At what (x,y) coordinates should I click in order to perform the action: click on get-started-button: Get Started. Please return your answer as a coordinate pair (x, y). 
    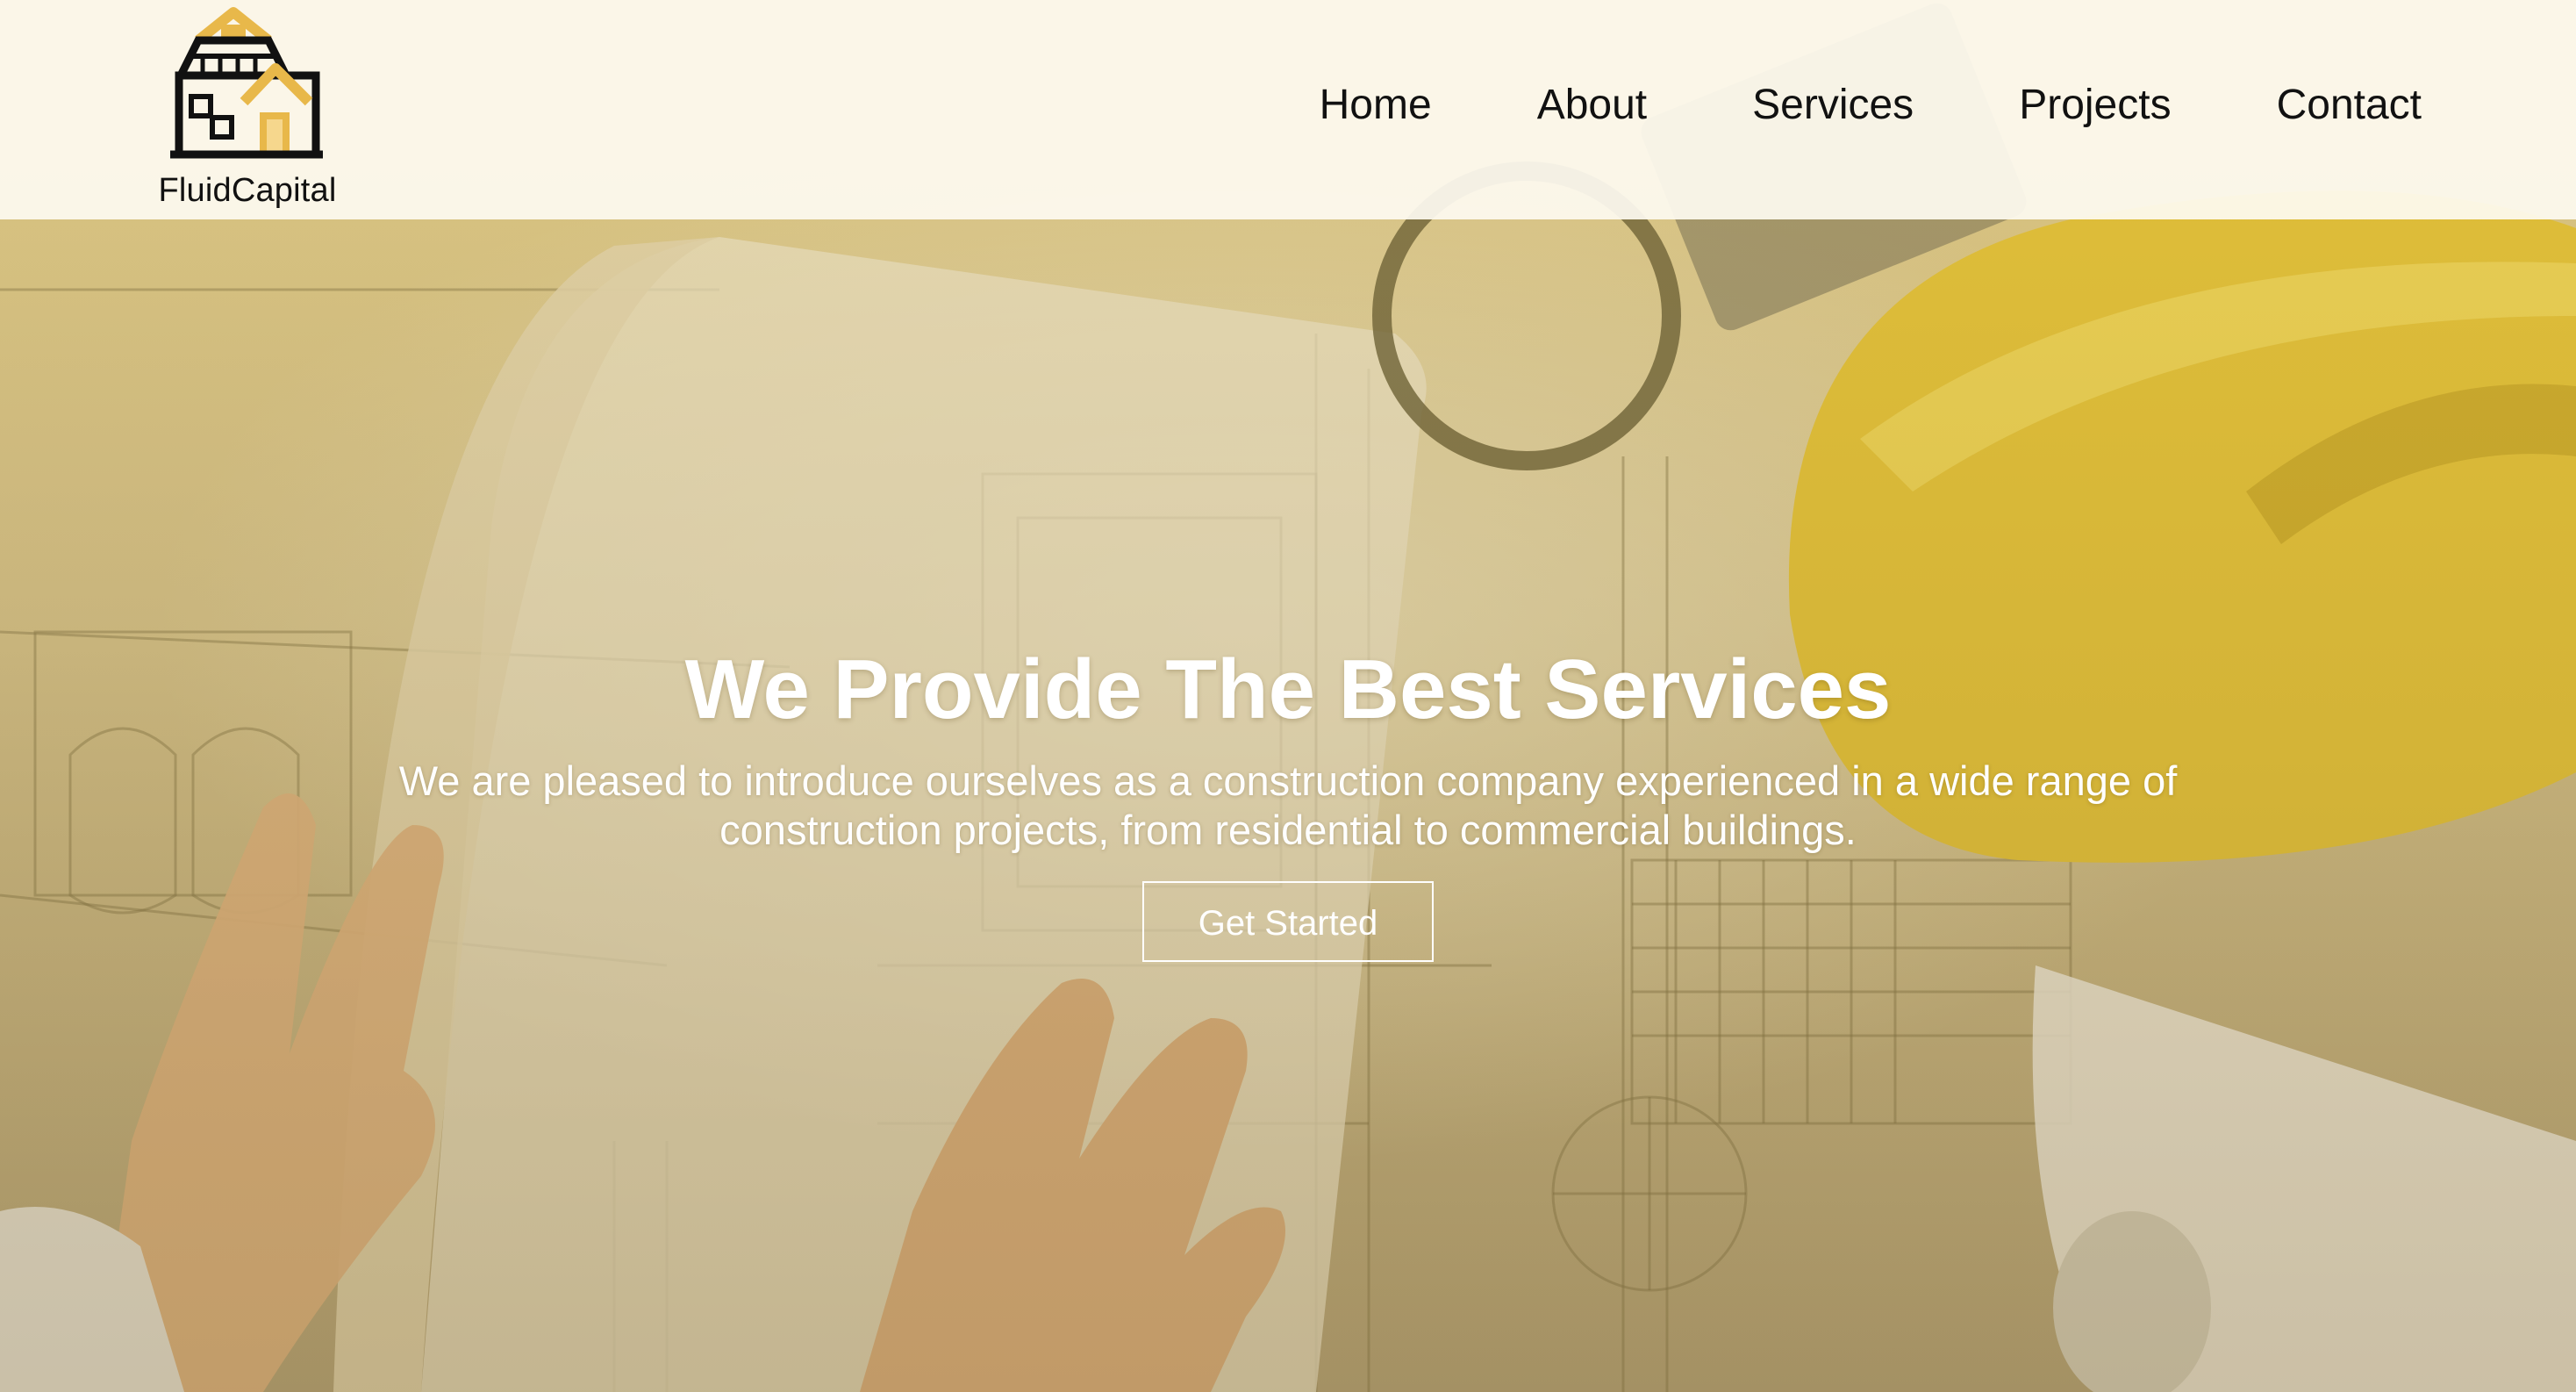
    Looking at the image, I should click on (1288, 921).